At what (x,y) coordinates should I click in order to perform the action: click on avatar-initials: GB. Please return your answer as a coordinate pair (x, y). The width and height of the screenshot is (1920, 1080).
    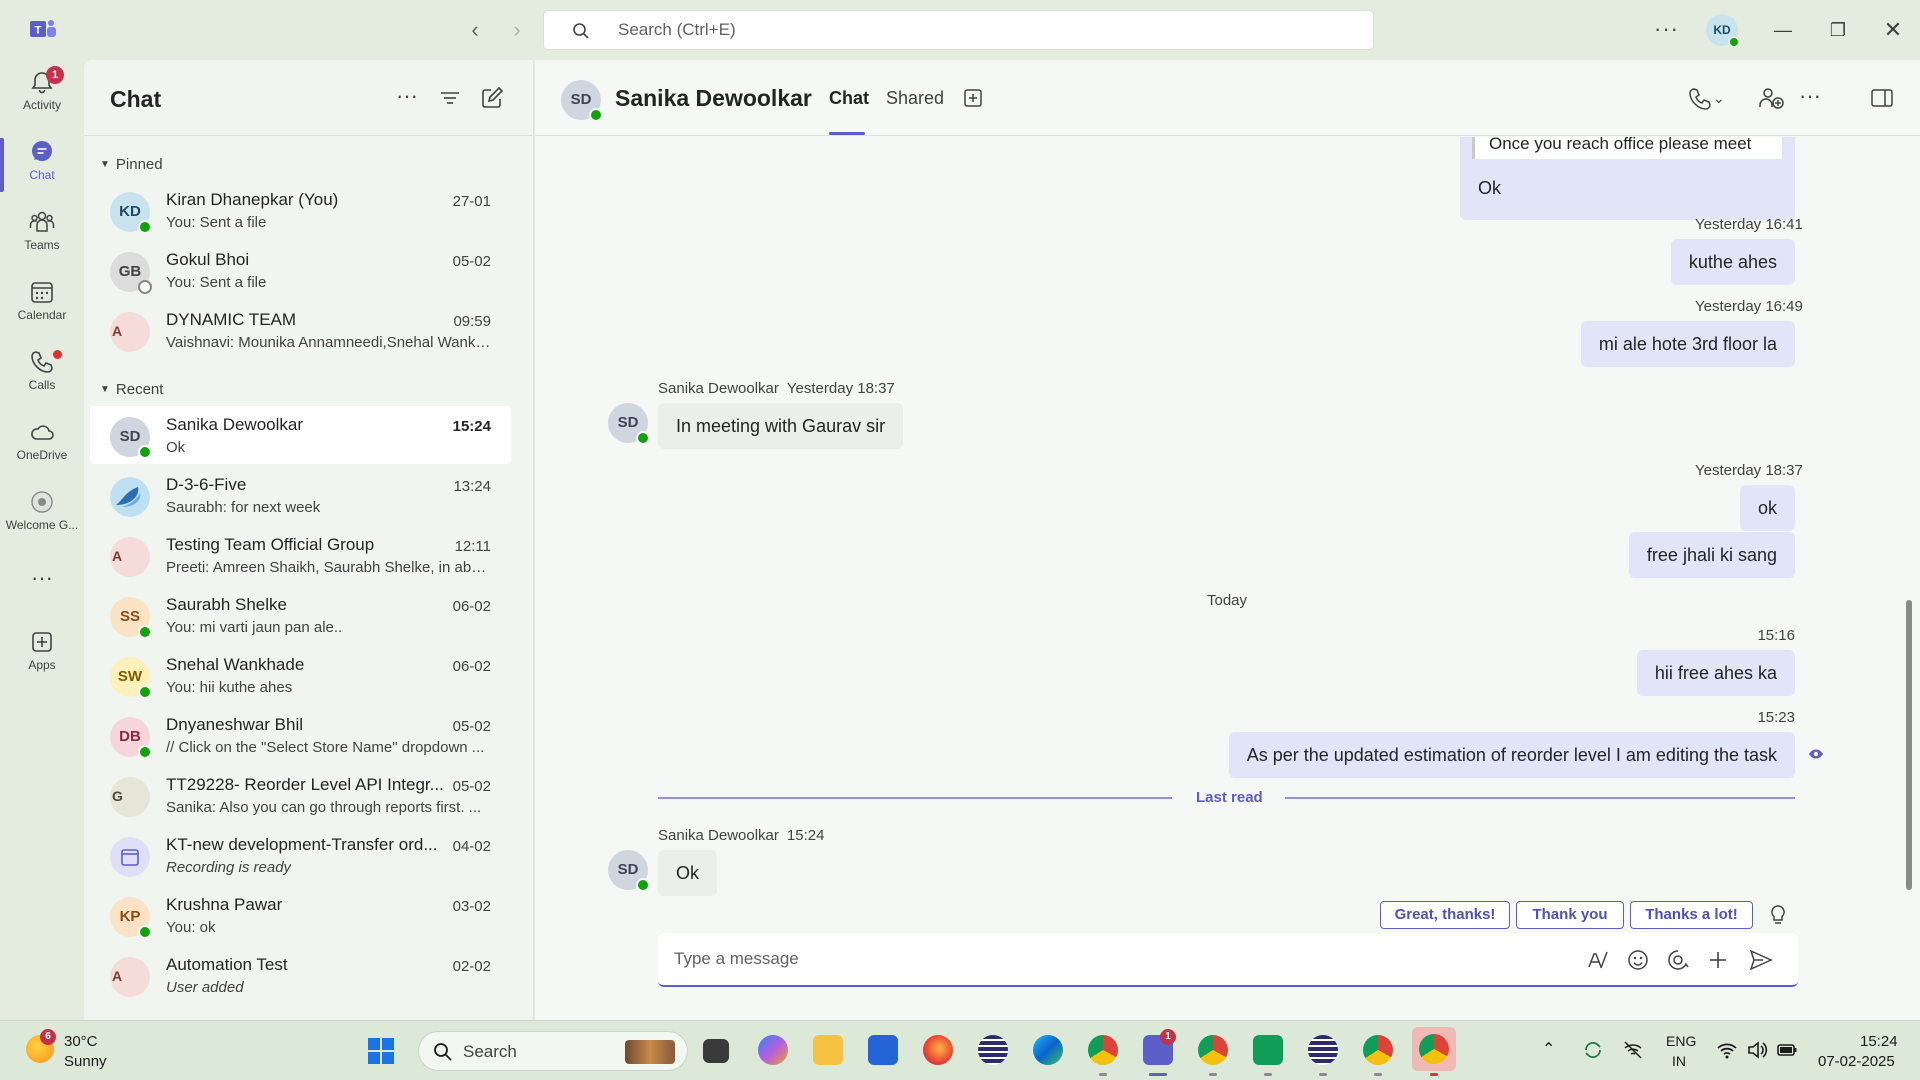
    Looking at the image, I should click on (130, 271).